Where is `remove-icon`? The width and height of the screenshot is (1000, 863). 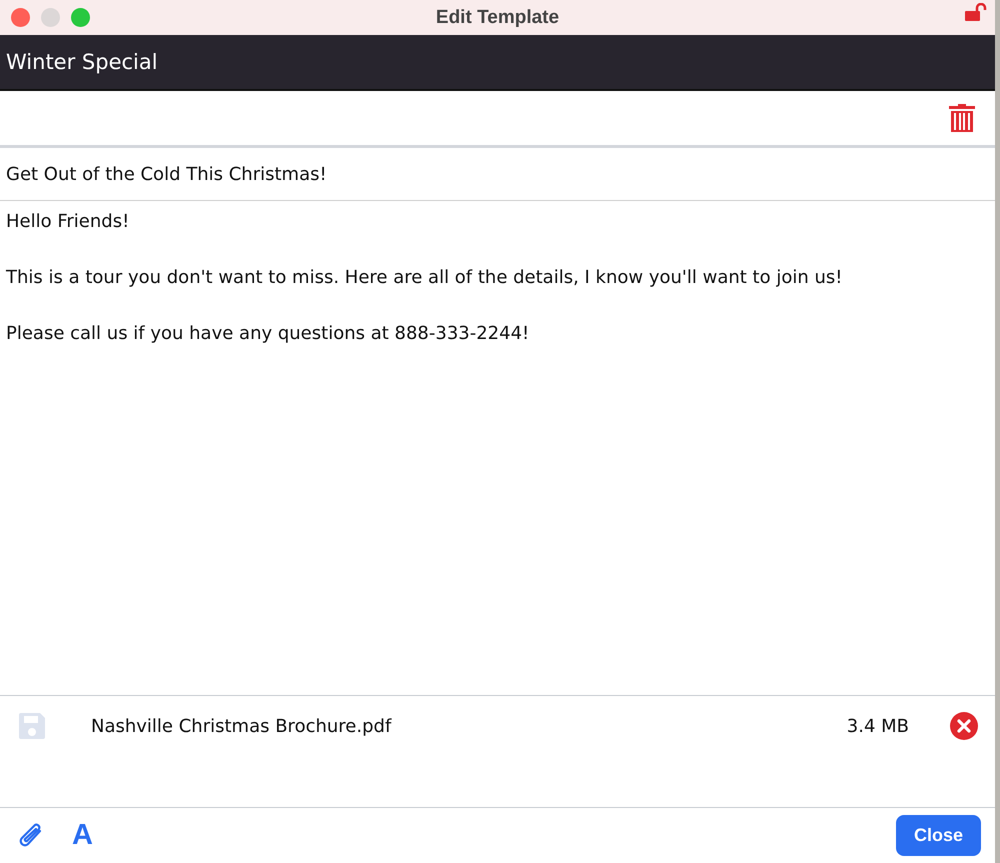
remove-icon is located at coordinates (964, 726).